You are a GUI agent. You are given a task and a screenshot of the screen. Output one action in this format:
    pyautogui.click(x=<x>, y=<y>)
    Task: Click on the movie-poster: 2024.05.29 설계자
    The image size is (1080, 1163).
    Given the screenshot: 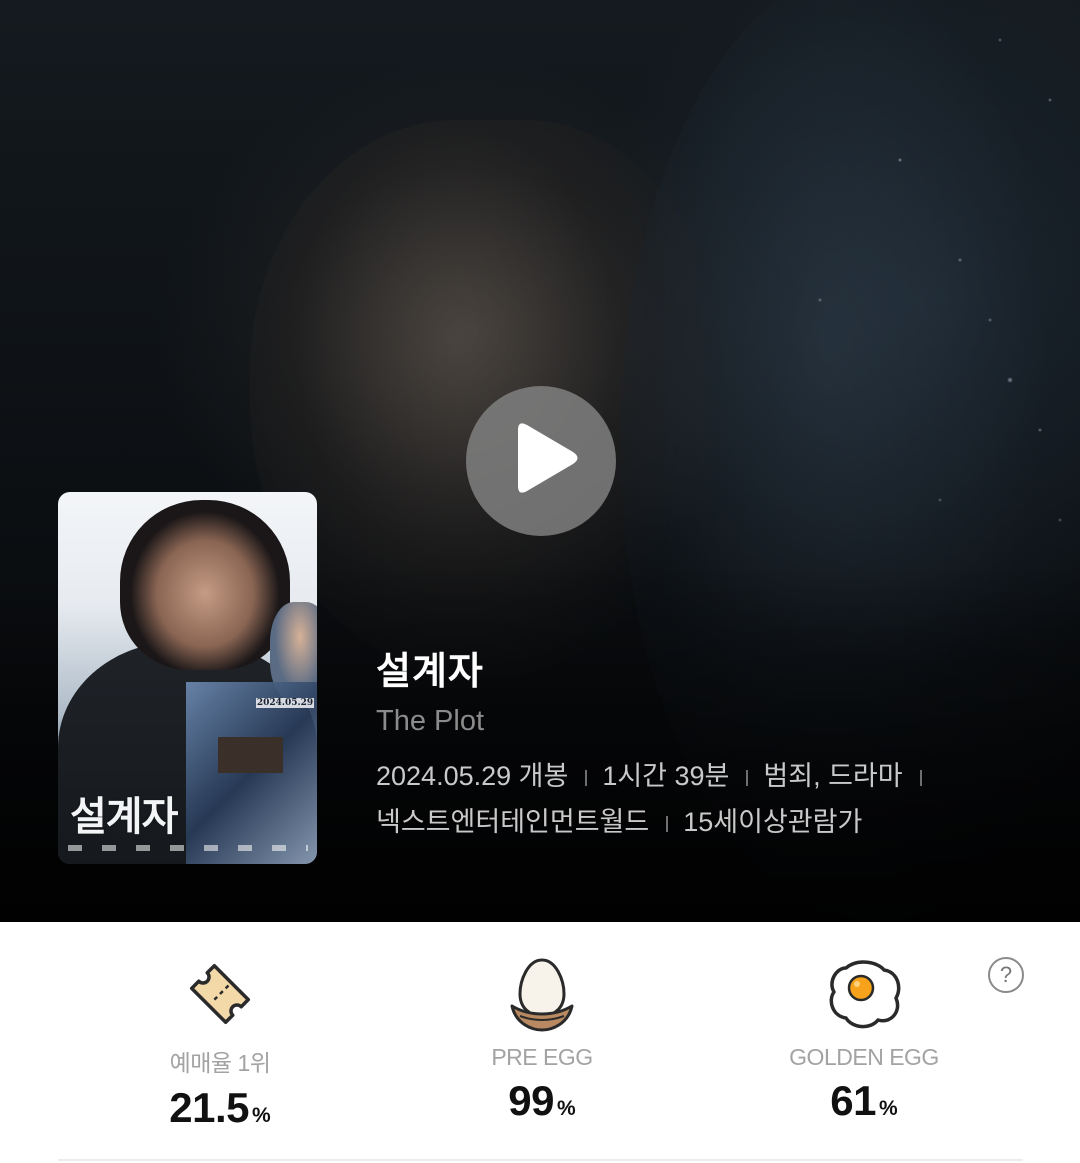 What is the action you would take?
    pyautogui.click(x=187, y=678)
    